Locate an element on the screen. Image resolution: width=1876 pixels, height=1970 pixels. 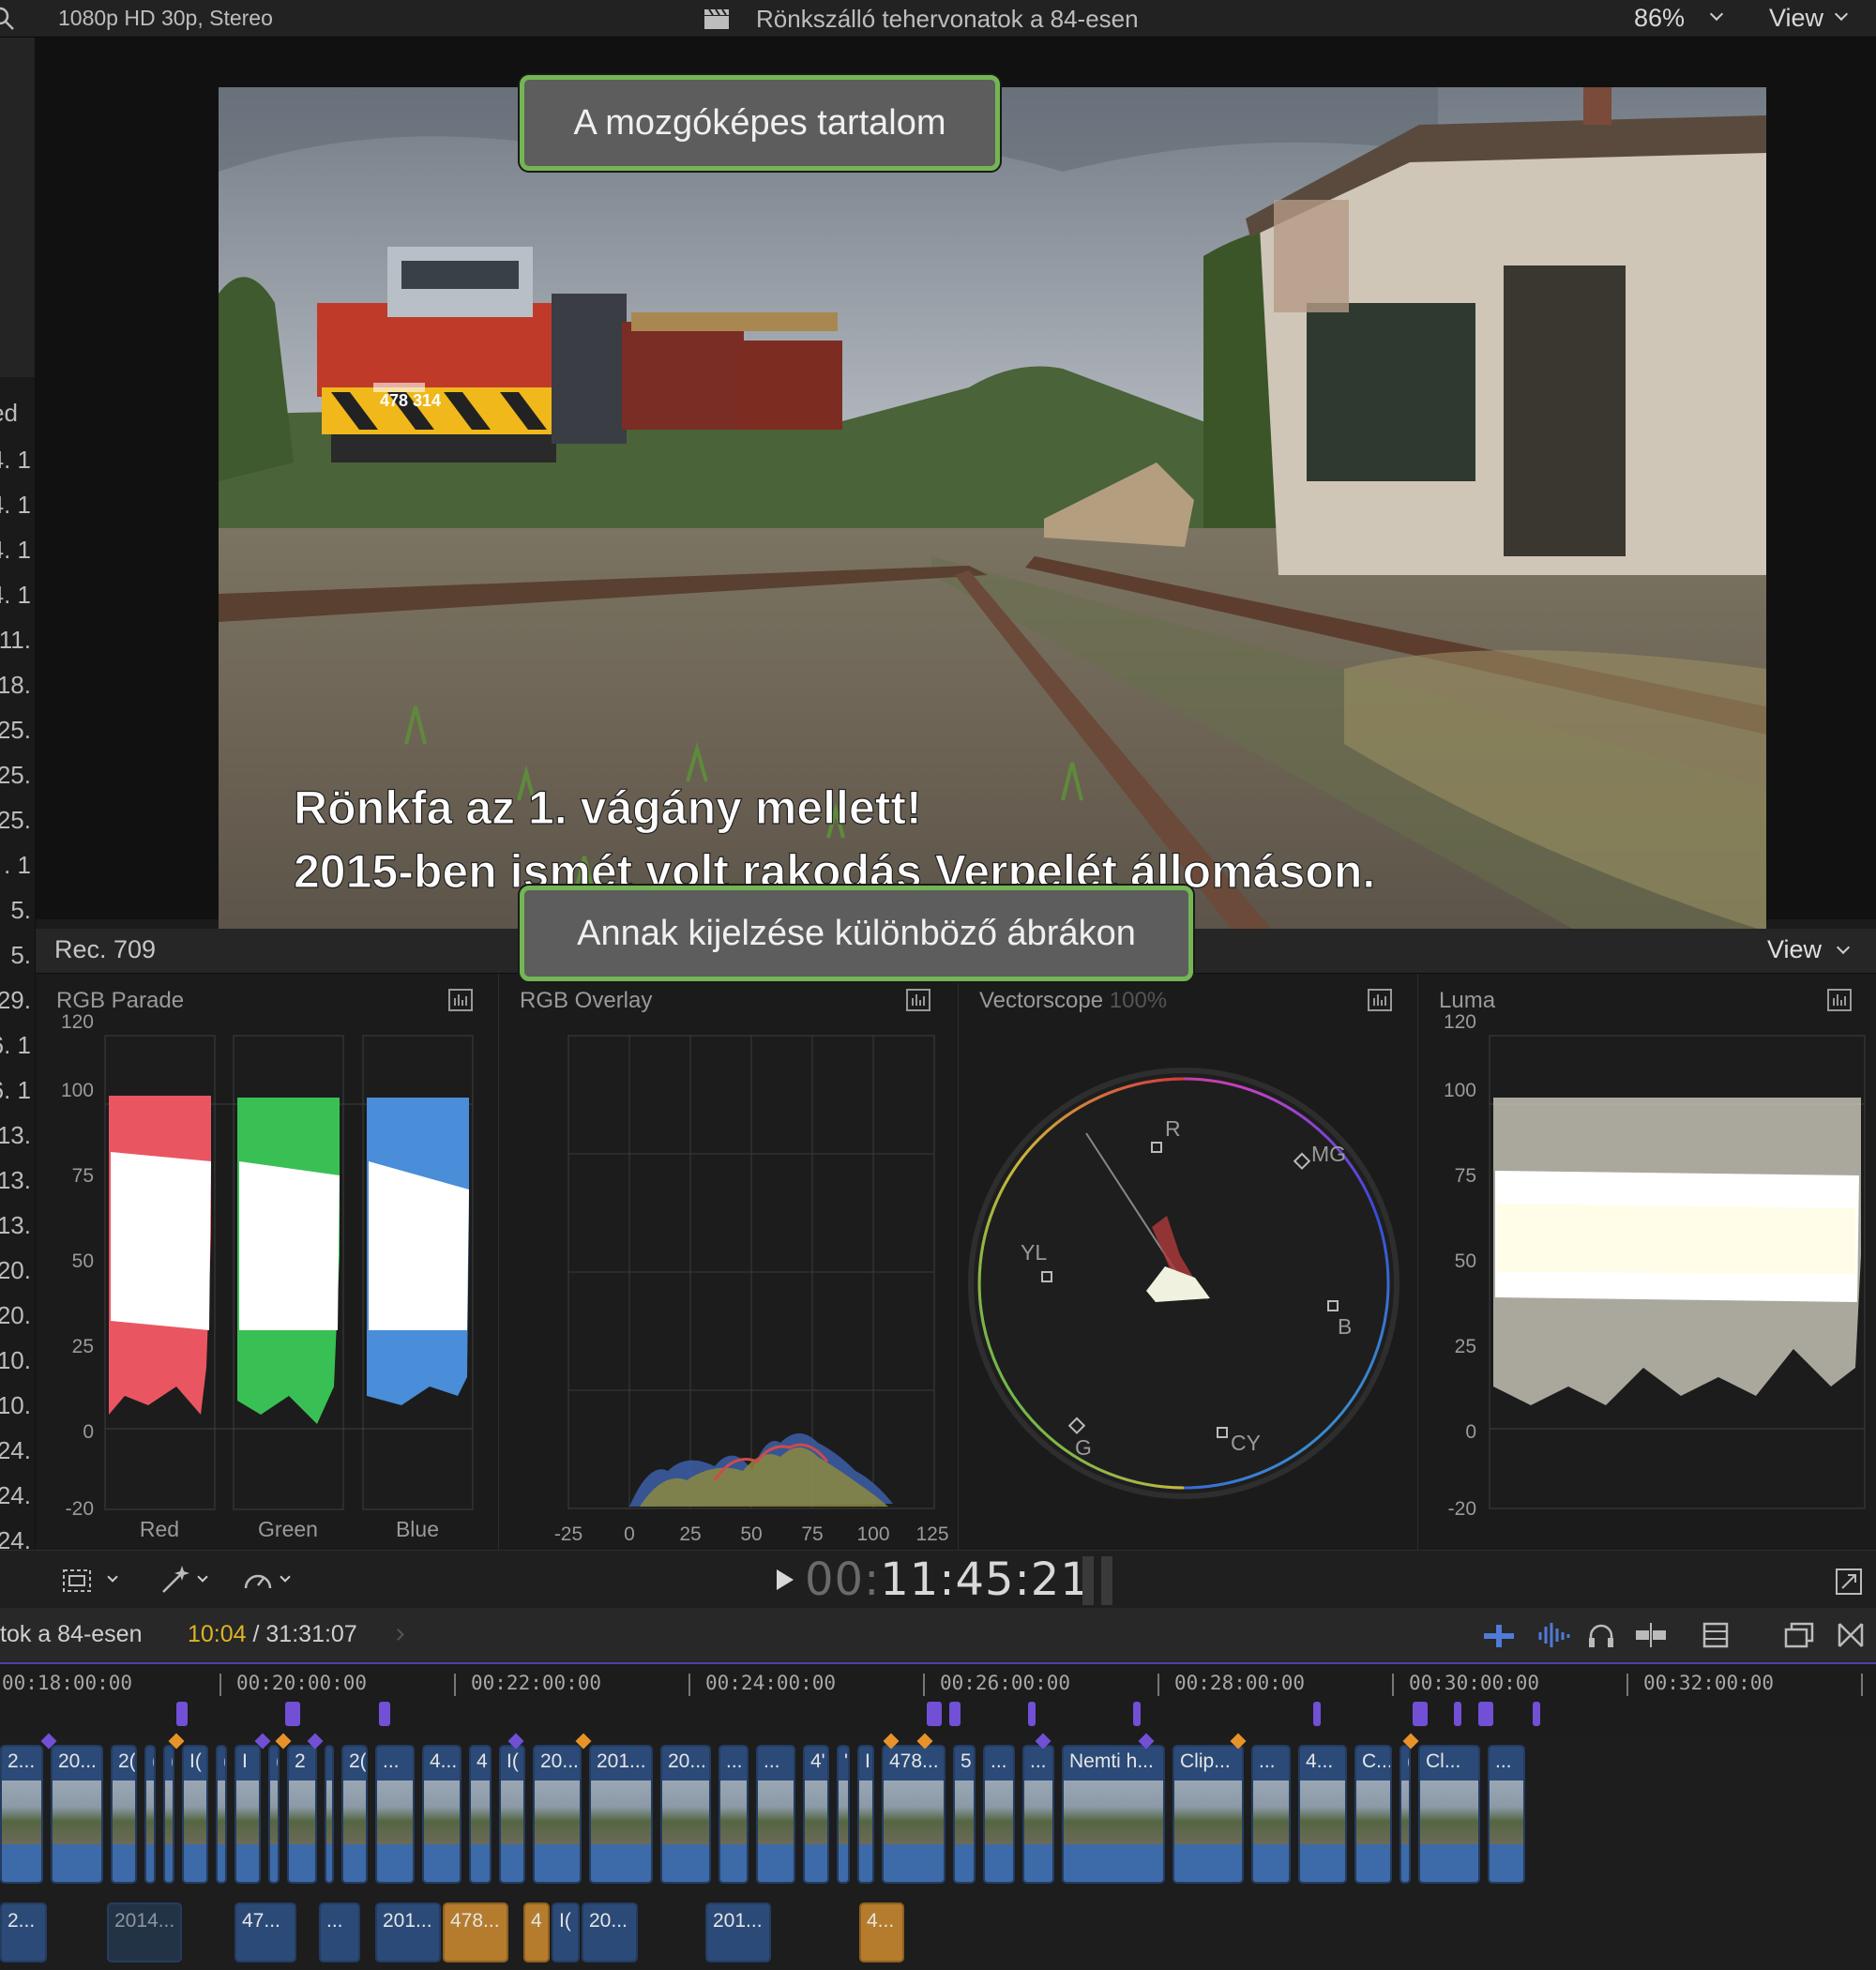
search-icon is located at coordinates (8, 19).